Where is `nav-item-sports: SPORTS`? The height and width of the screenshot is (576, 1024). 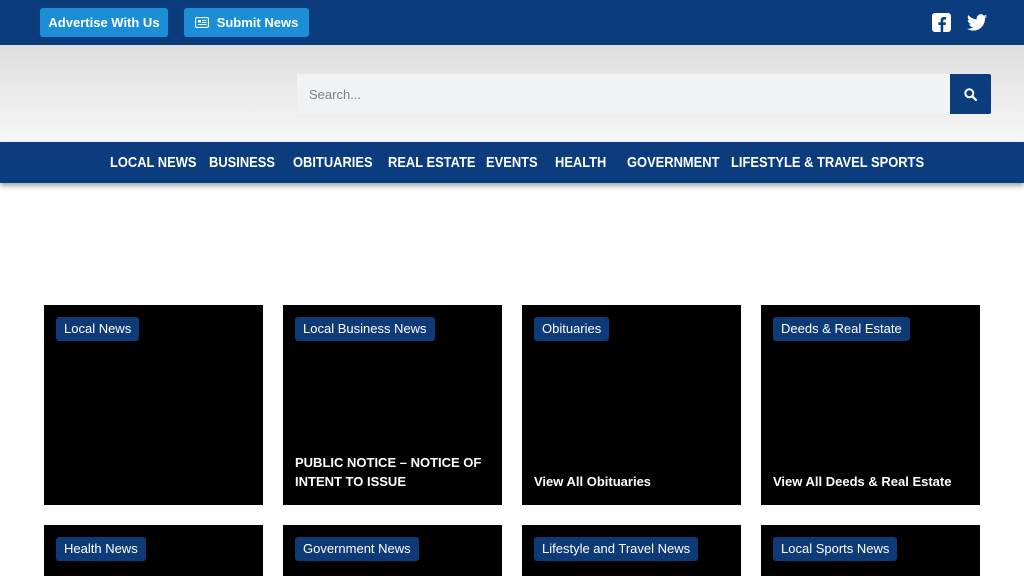
nav-item-sports: SPORTS is located at coordinates (897, 162).